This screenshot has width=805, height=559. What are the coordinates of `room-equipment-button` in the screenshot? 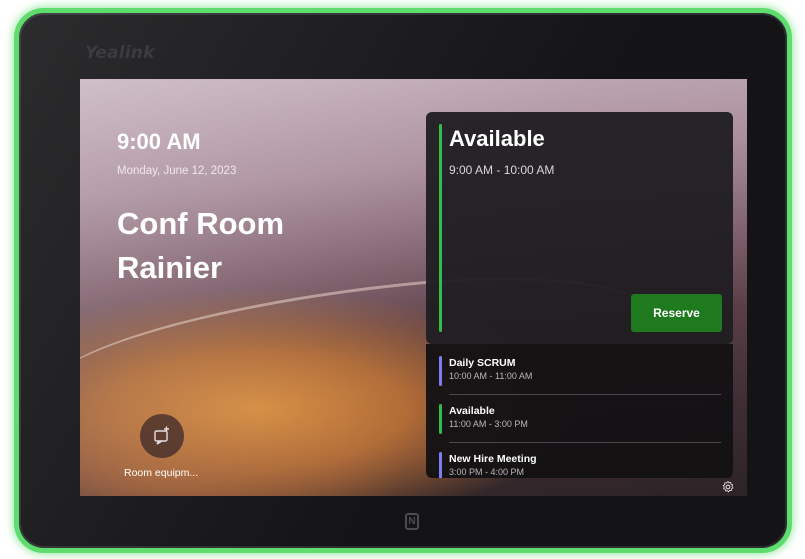 It's located at (162, 436).